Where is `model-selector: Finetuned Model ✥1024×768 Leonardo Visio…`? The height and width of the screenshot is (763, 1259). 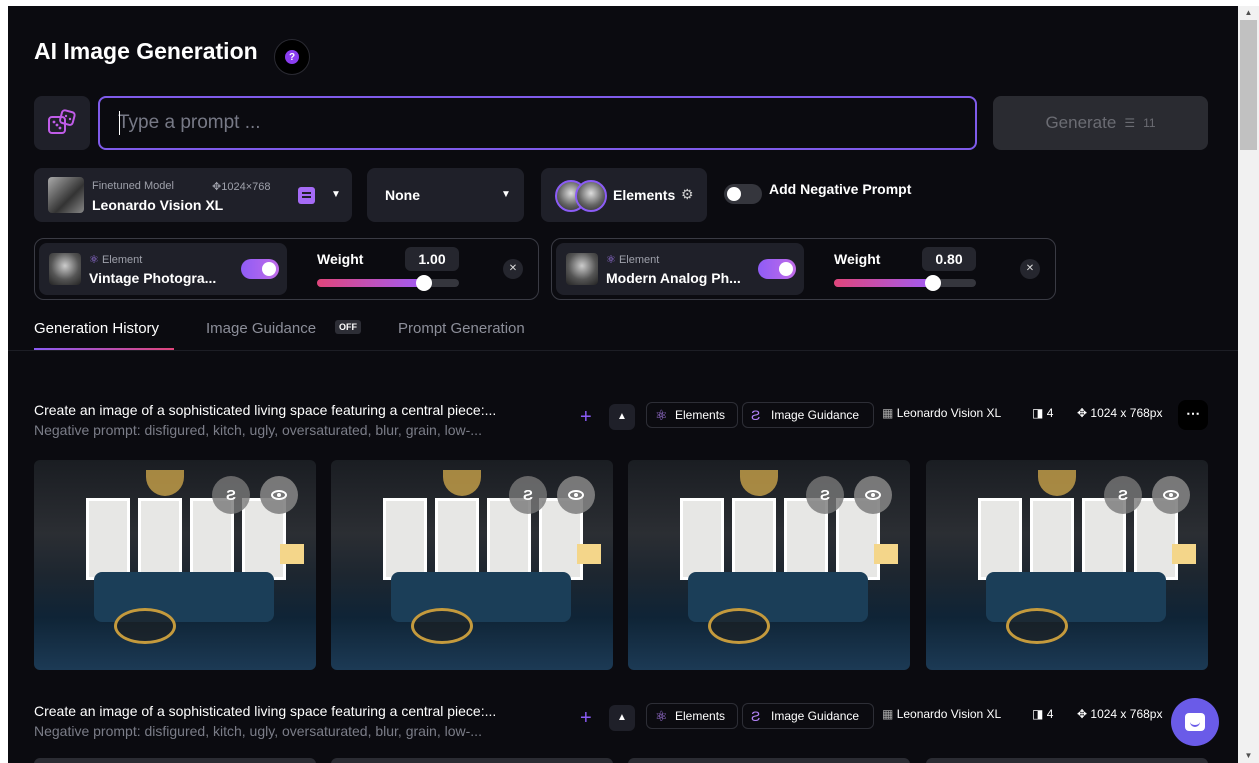 model-selector: Finetuned Model ✥1024×768 Leonardo Visio… is located at coordinates (193, 195).